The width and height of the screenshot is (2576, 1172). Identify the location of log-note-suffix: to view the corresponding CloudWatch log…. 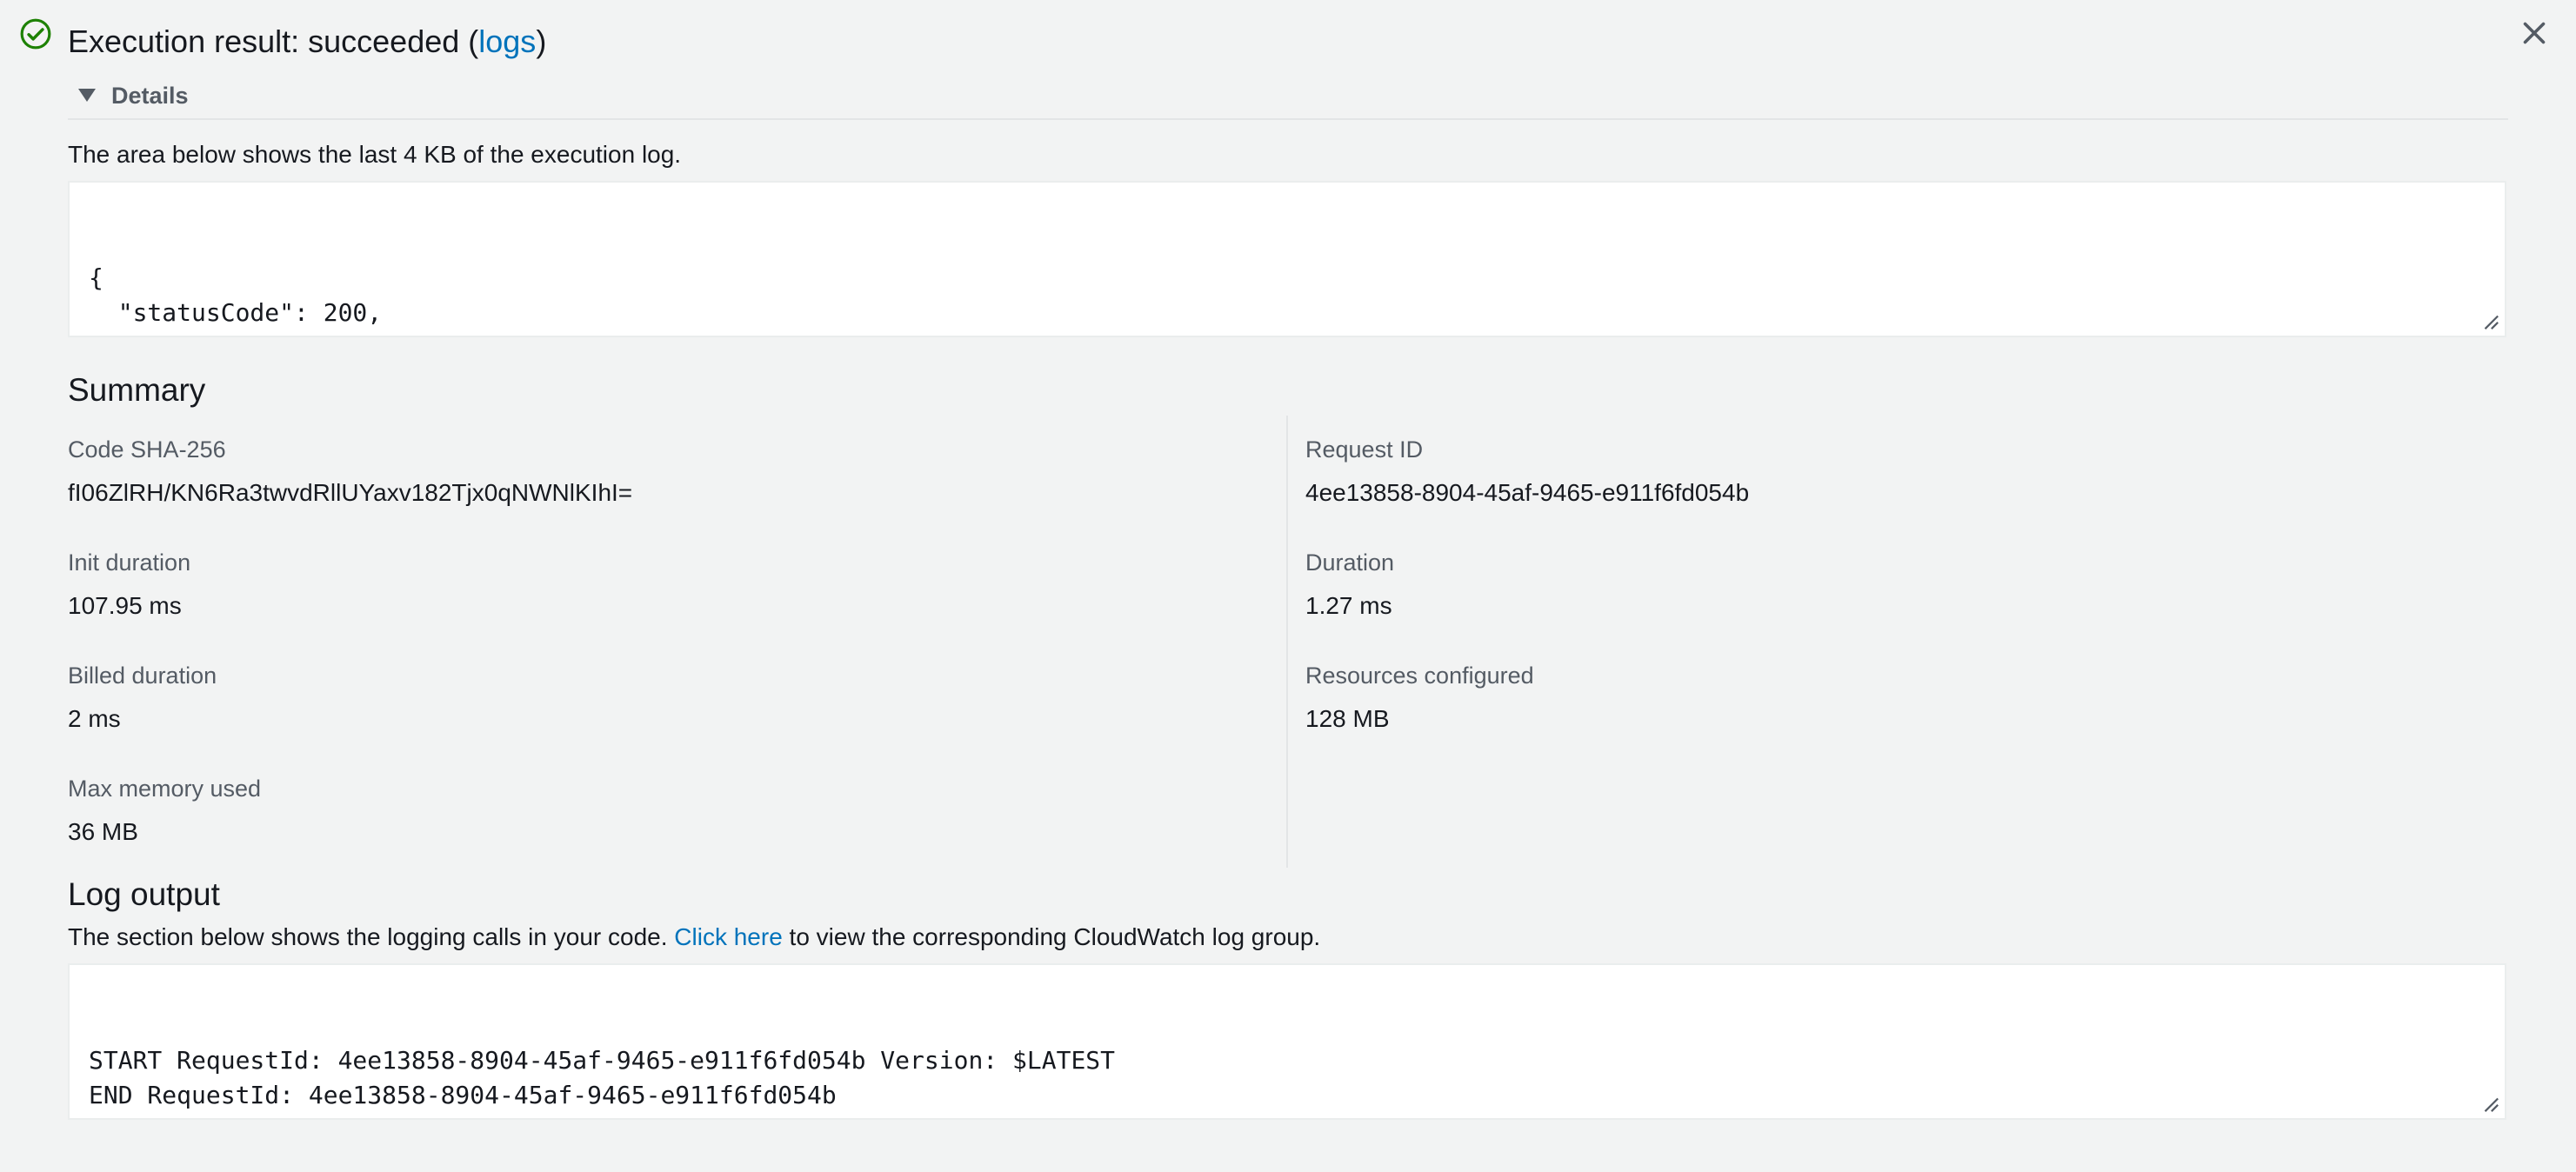
(1051, 936).